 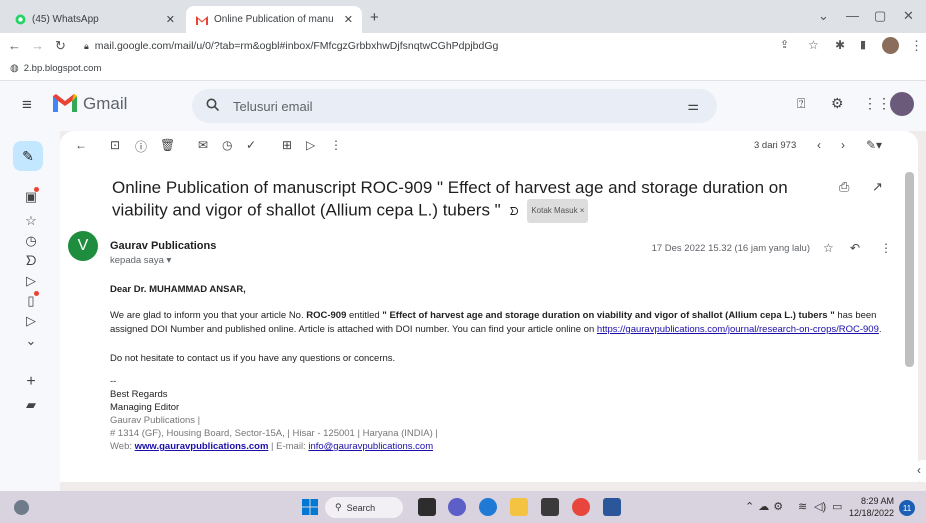 What do you see at coordinates (820, 506) in the screenshot?
I see `volume-icon: ◁)` at bounding box center [820, 506].